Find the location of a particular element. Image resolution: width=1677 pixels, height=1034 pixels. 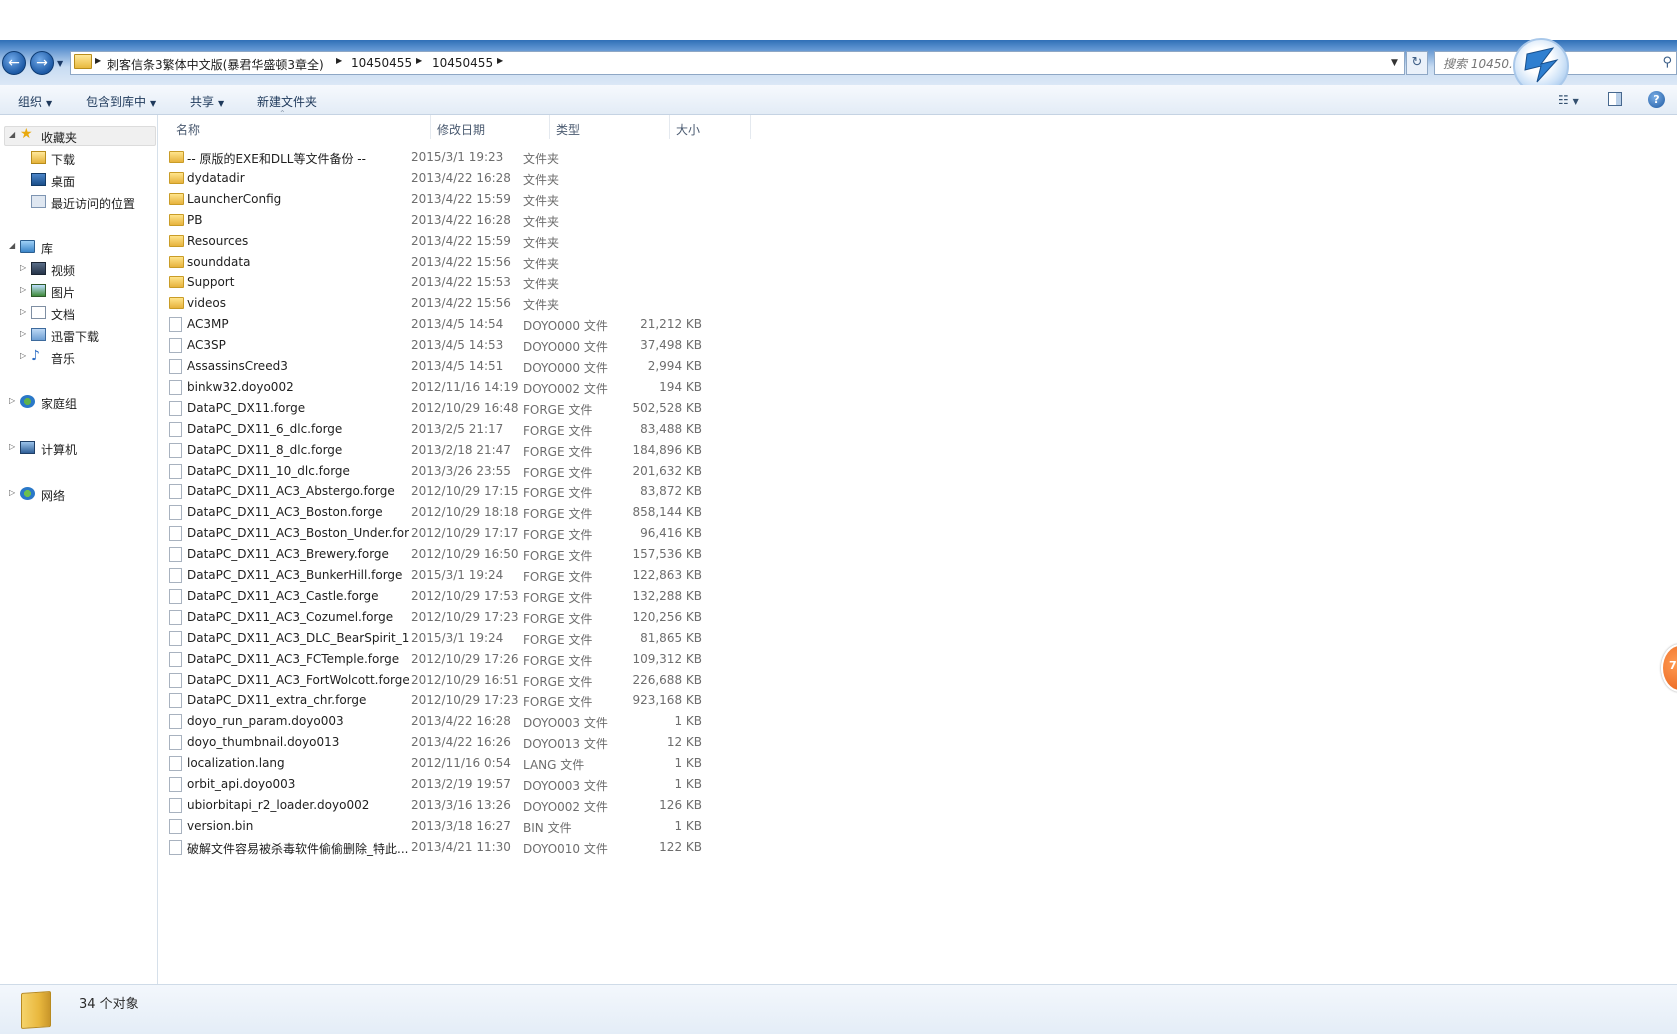

nav-network: ▷ 网络 is located at coordinates (79, 494).